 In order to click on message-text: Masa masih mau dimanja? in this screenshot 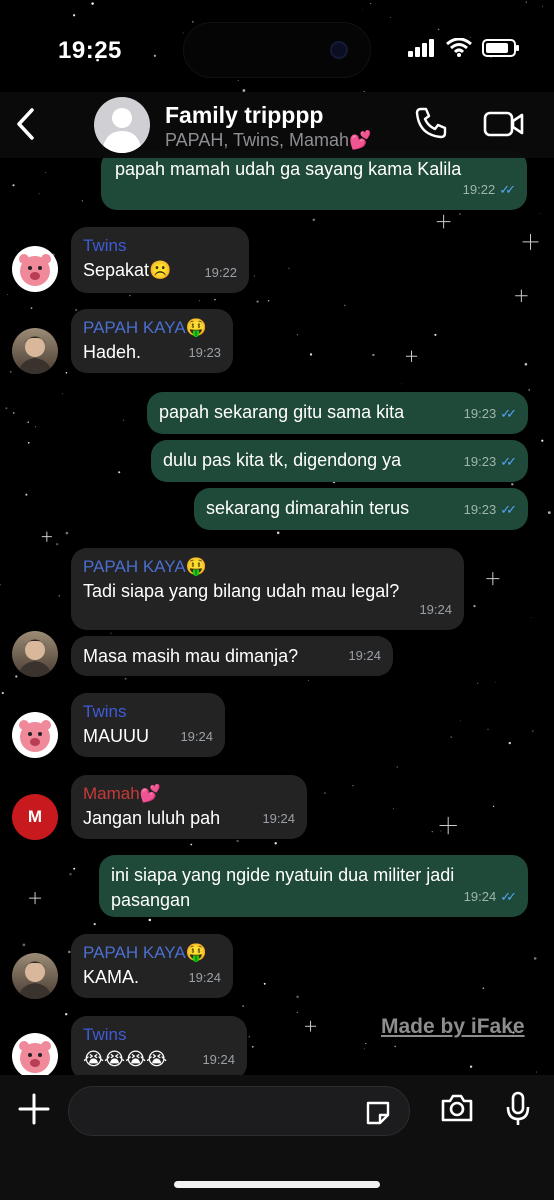, I will do `click(191, 656)`.